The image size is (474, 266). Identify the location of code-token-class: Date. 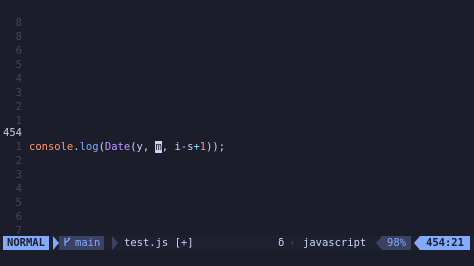
(117, 147).